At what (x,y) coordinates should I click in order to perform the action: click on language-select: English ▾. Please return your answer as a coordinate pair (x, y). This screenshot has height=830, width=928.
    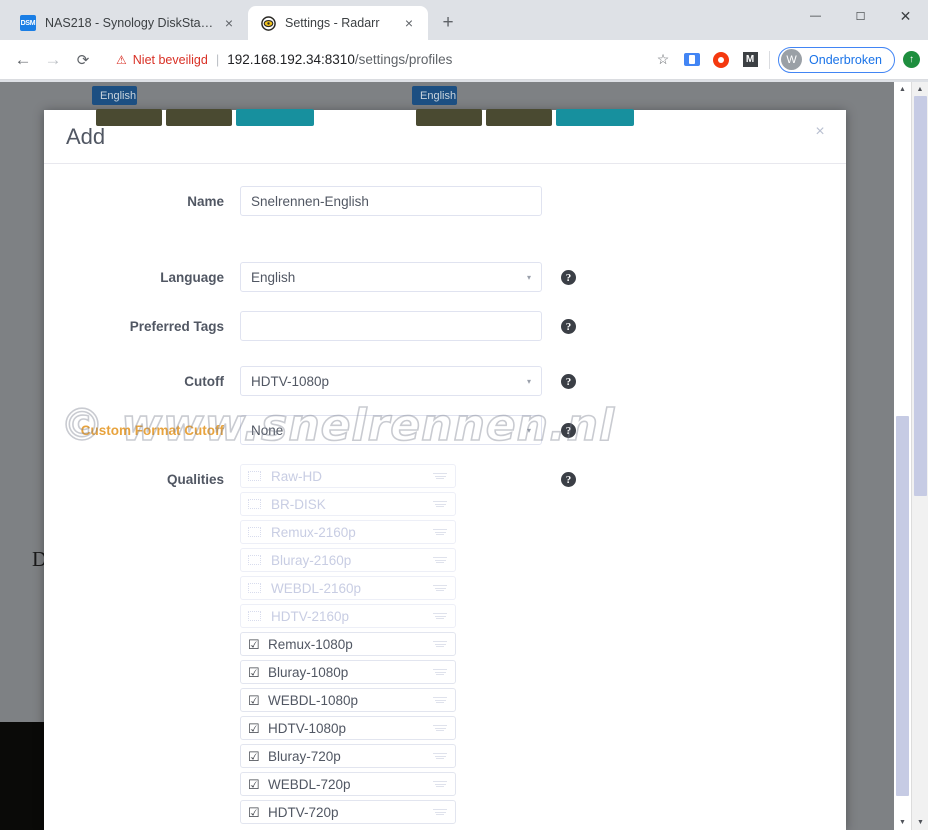
    Looking at the image, I should click on (391, 277).